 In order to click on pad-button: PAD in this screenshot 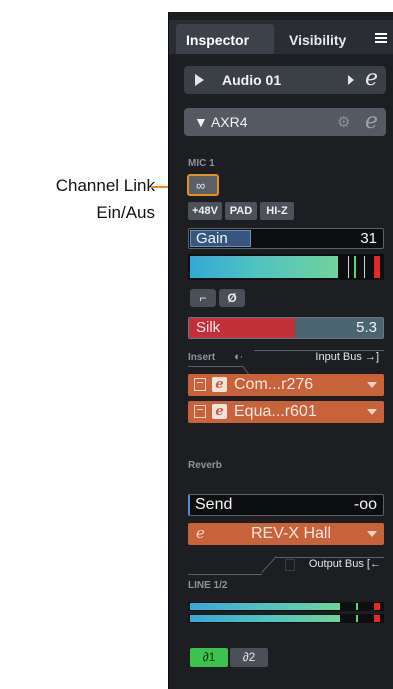, I will do `click(241, 211)`.